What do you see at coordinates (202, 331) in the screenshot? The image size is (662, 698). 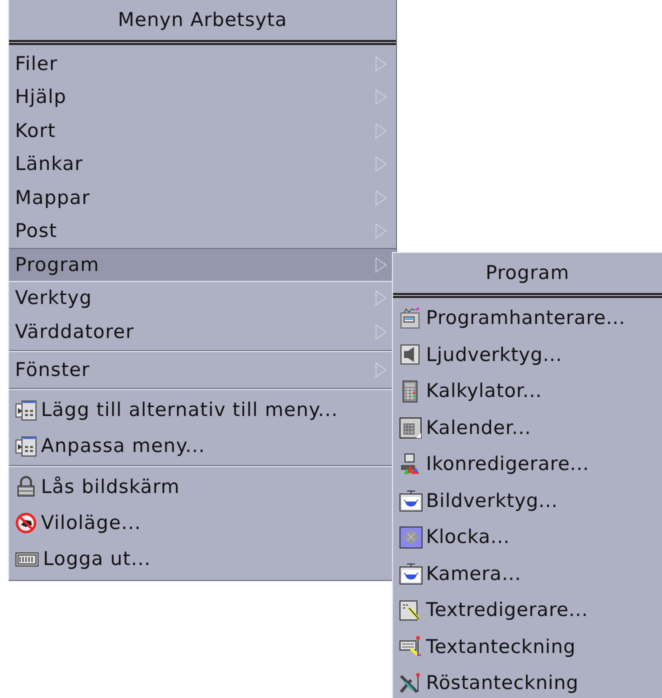 I see `menu-item: Värddatorer` at bounding box center [202, 331].